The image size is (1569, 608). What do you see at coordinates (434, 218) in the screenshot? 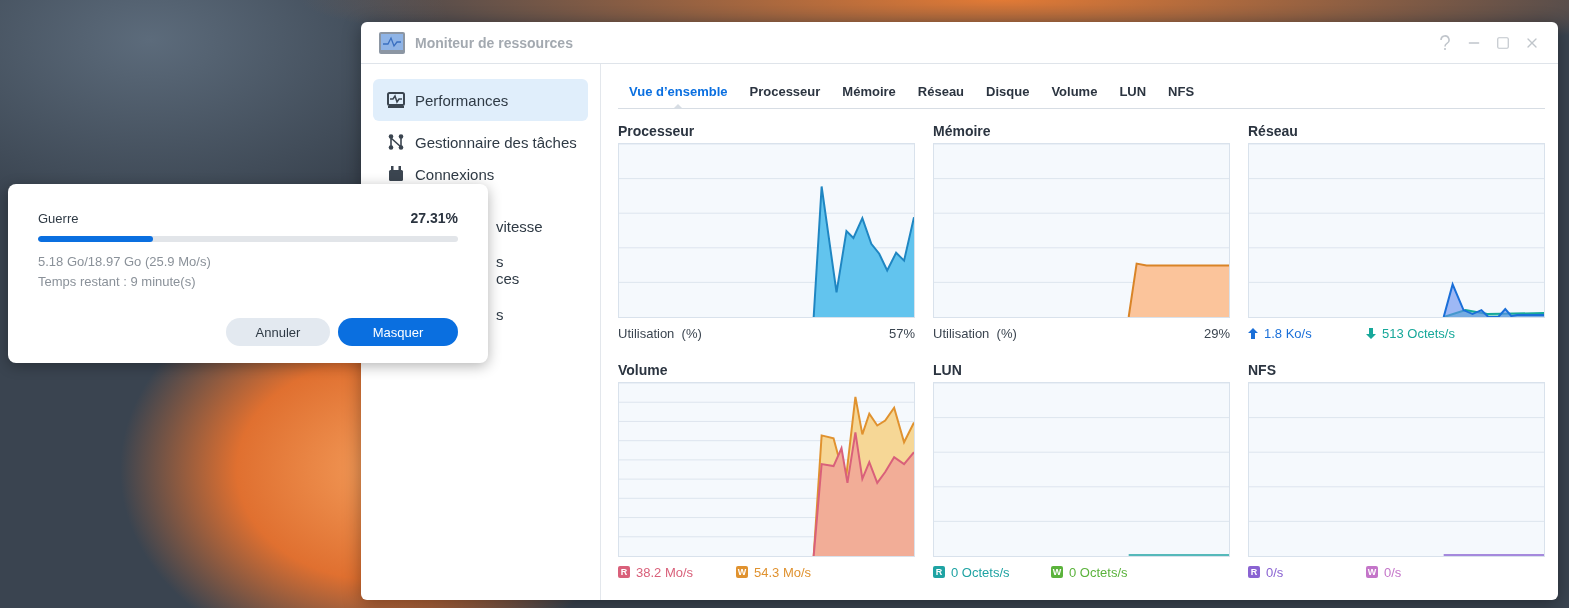
I see `progress-percent: 27.31%` at bounding box center [434, 218].